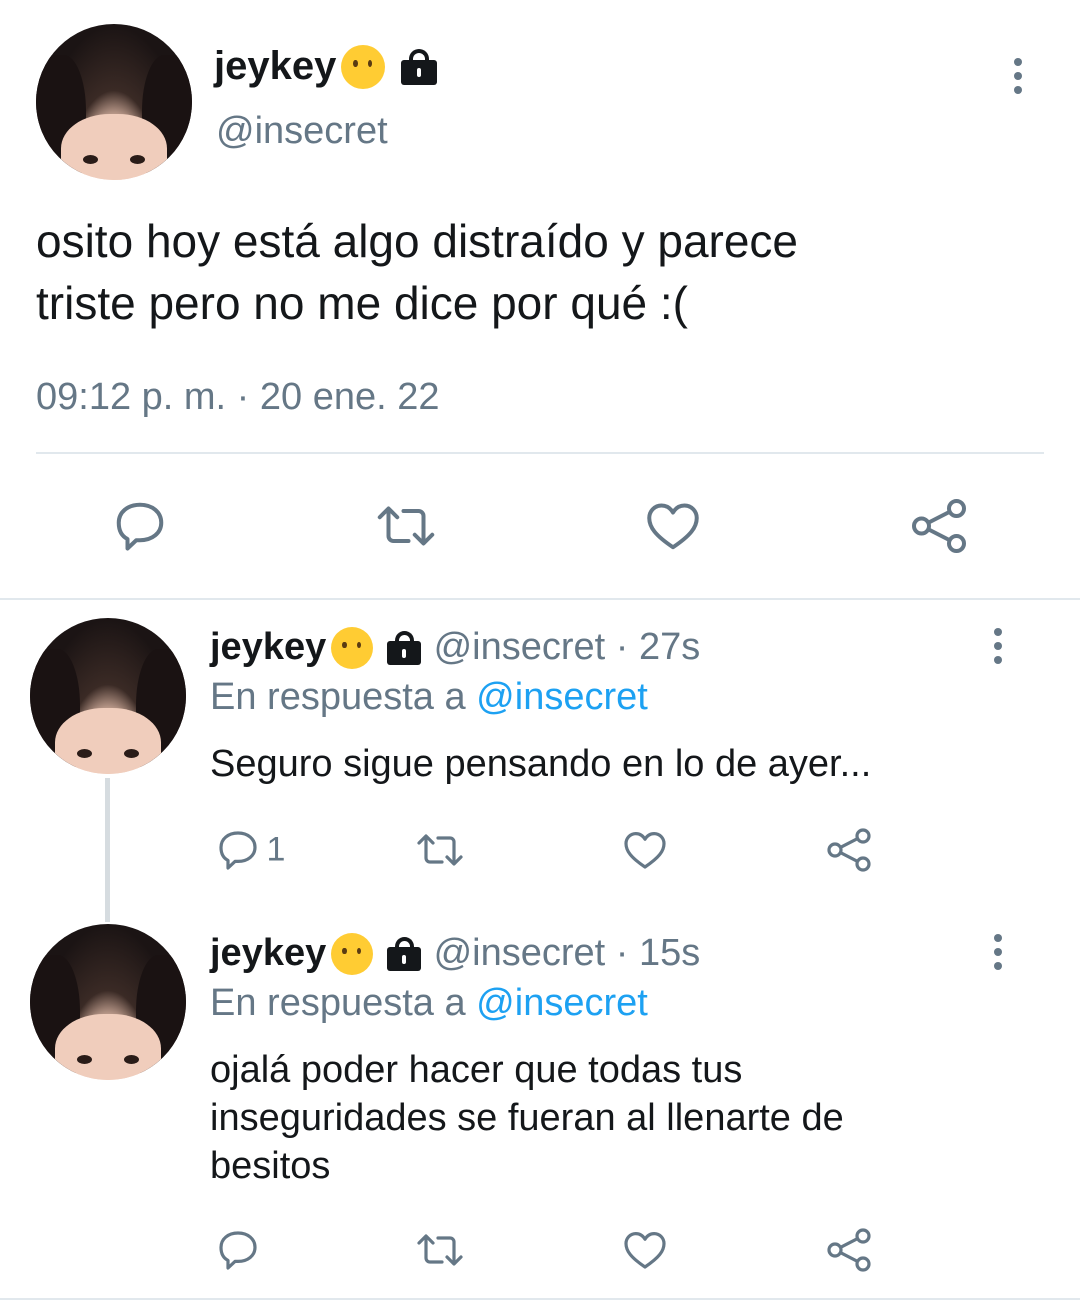 This screenshot has height=1302, width=1080. What do you see at coordinates (417, 241) in the screenshot?
I see `tweet-text-line: osito hoy está algo distraído y parece` at bounding box center [417, 241].